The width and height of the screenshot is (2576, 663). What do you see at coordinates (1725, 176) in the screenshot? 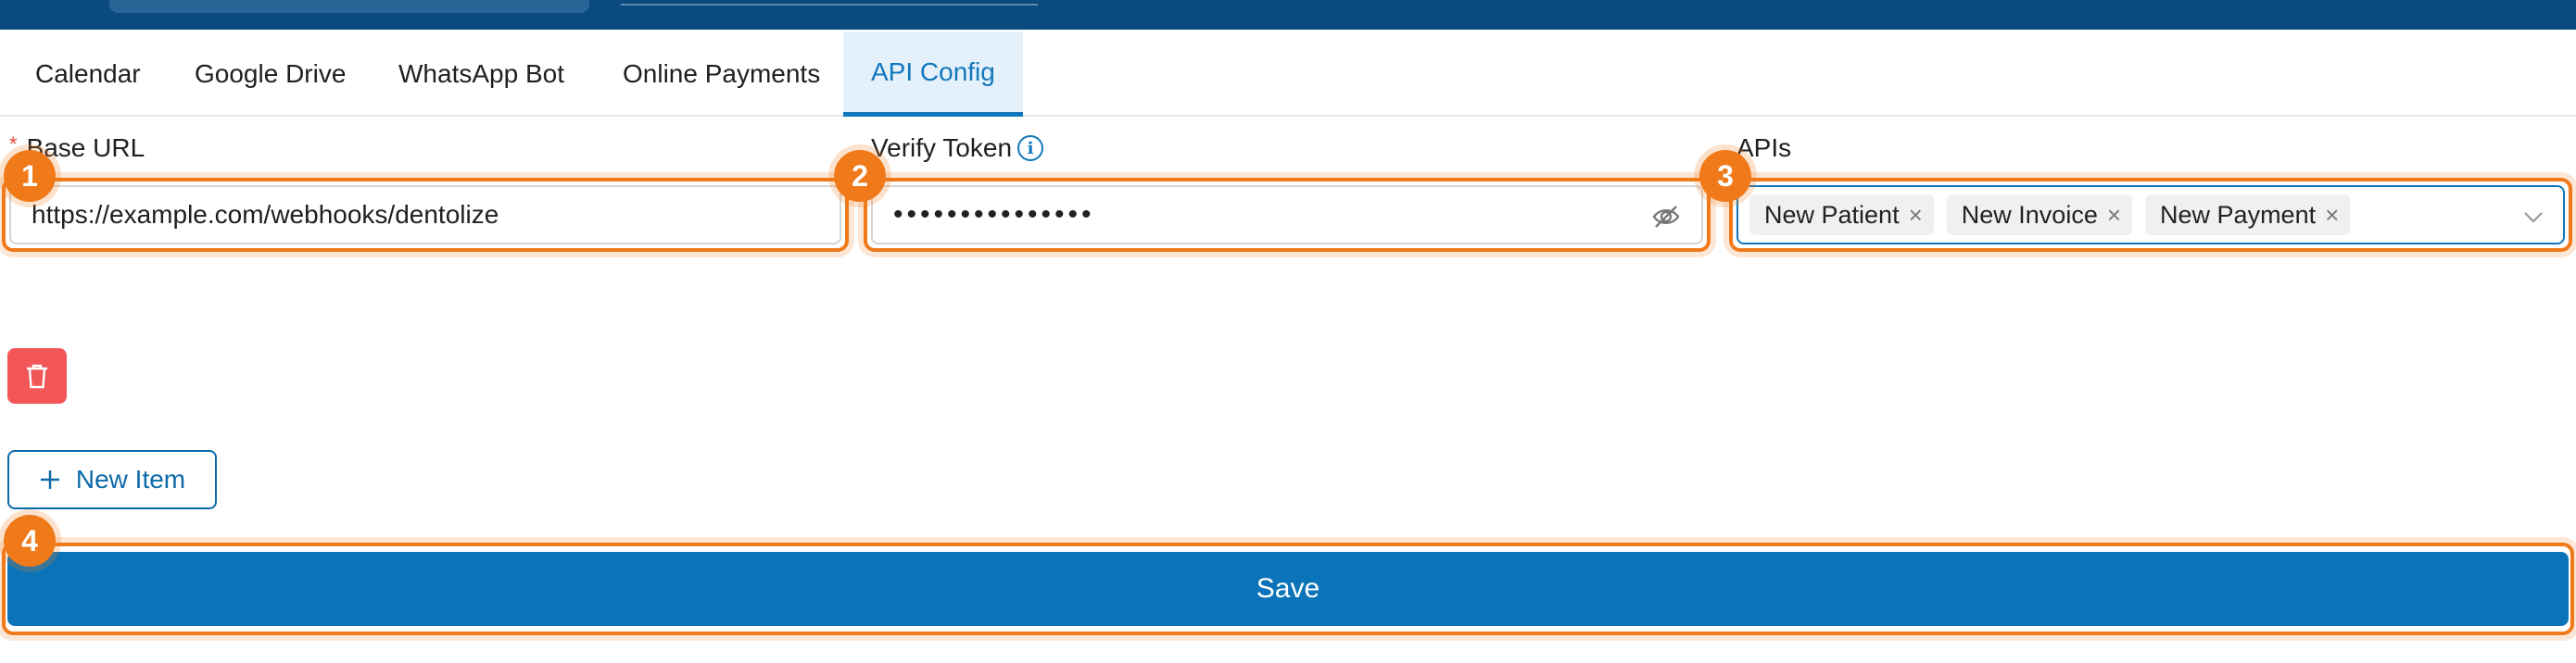
I see `annotation-badge-3: 3` at bounding box center [1725, 176].